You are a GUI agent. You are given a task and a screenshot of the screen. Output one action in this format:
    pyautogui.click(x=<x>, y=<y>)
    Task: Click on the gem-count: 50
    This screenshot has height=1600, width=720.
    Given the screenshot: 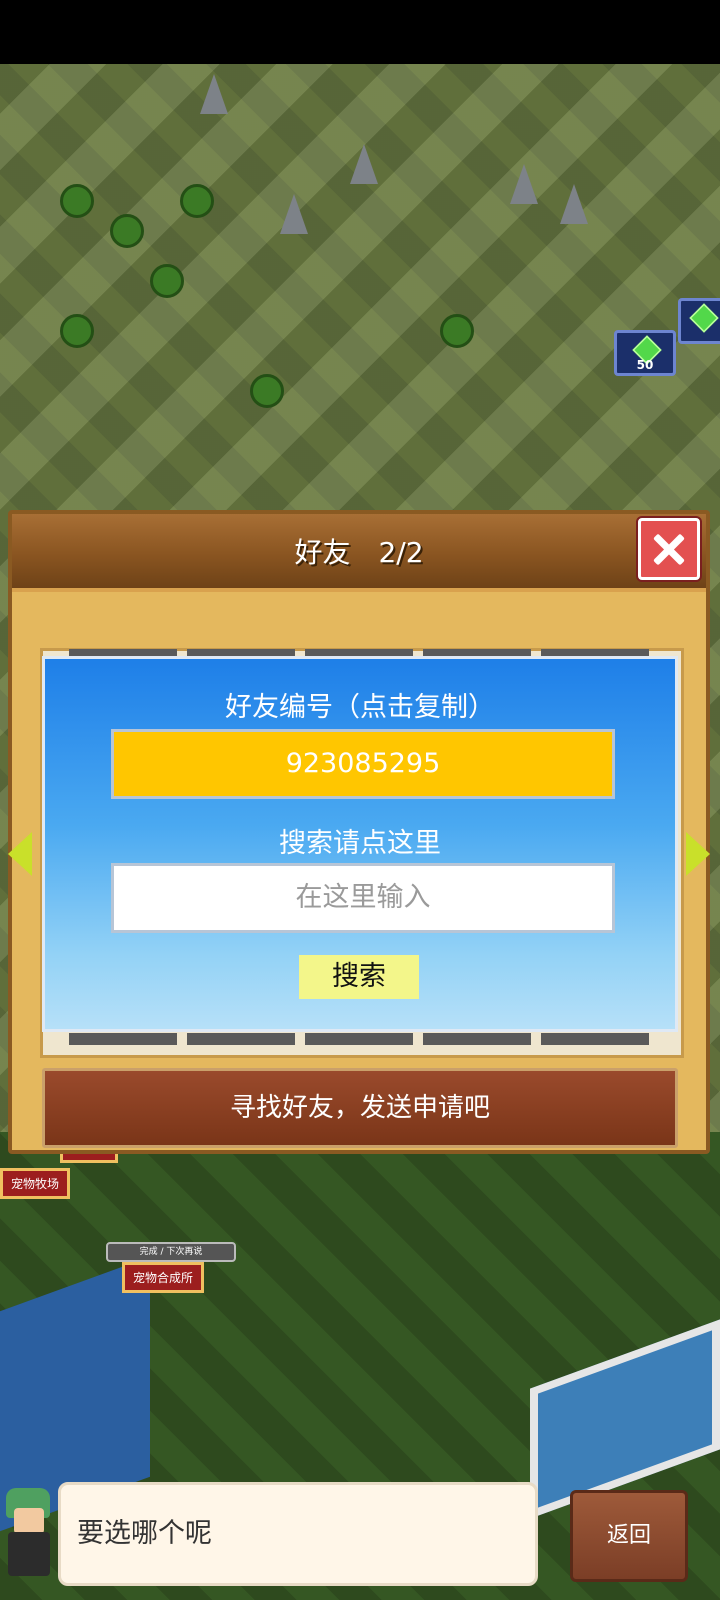 What is the action you would take?
    pyautogui.click(x=645, y=365)
    